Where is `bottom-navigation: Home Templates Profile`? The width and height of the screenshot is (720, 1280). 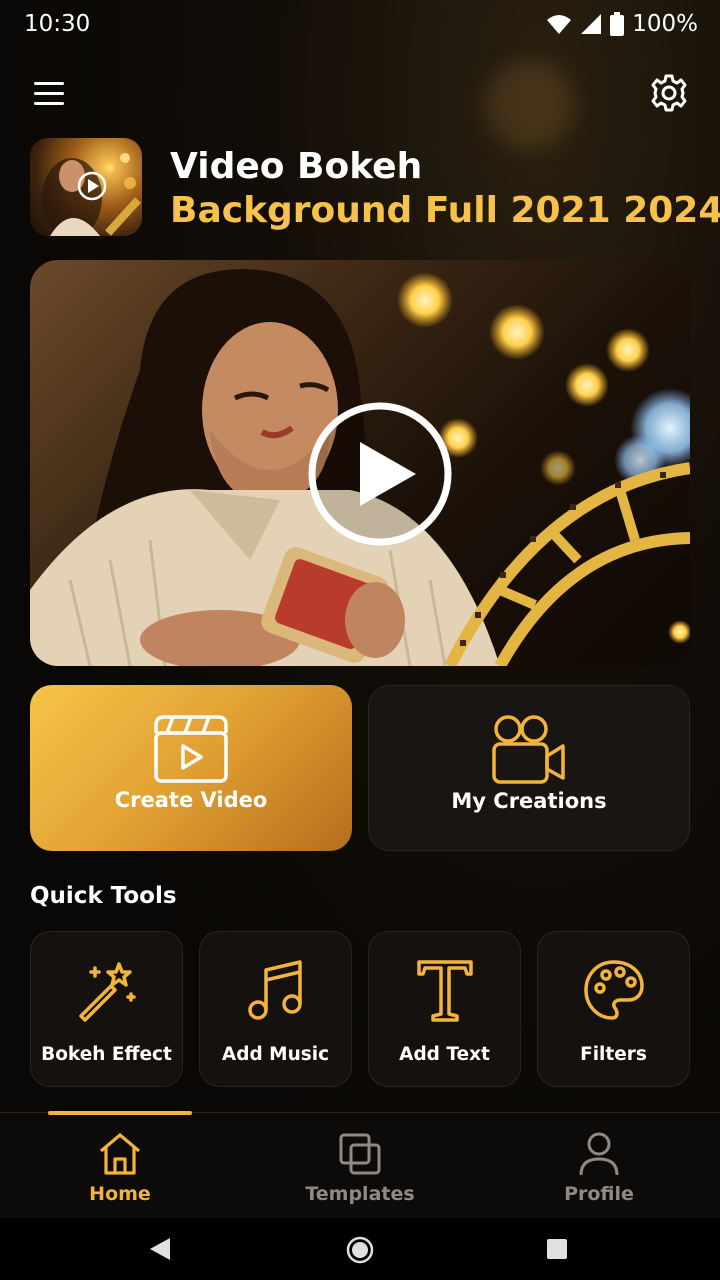
bottom-navigation: Home Templates Profile is located at coordinates (360, 1164).